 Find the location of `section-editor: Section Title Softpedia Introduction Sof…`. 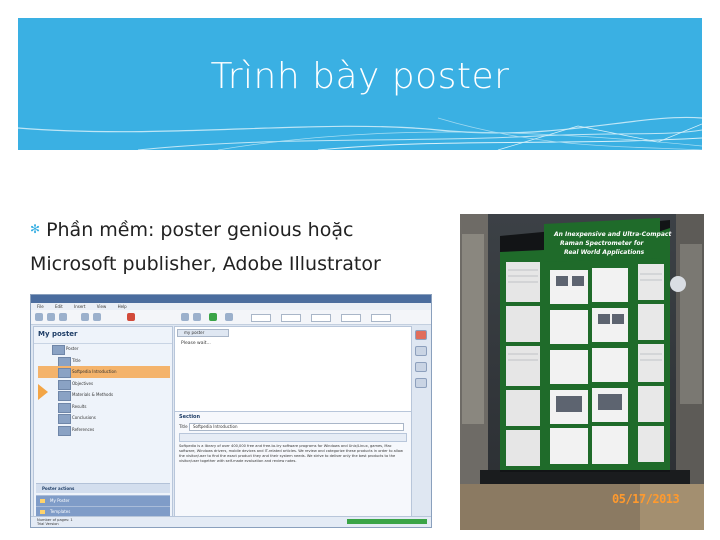

section-editor: Section Title Softpedia Introduction Sof… is located at coordinates (293, 468).